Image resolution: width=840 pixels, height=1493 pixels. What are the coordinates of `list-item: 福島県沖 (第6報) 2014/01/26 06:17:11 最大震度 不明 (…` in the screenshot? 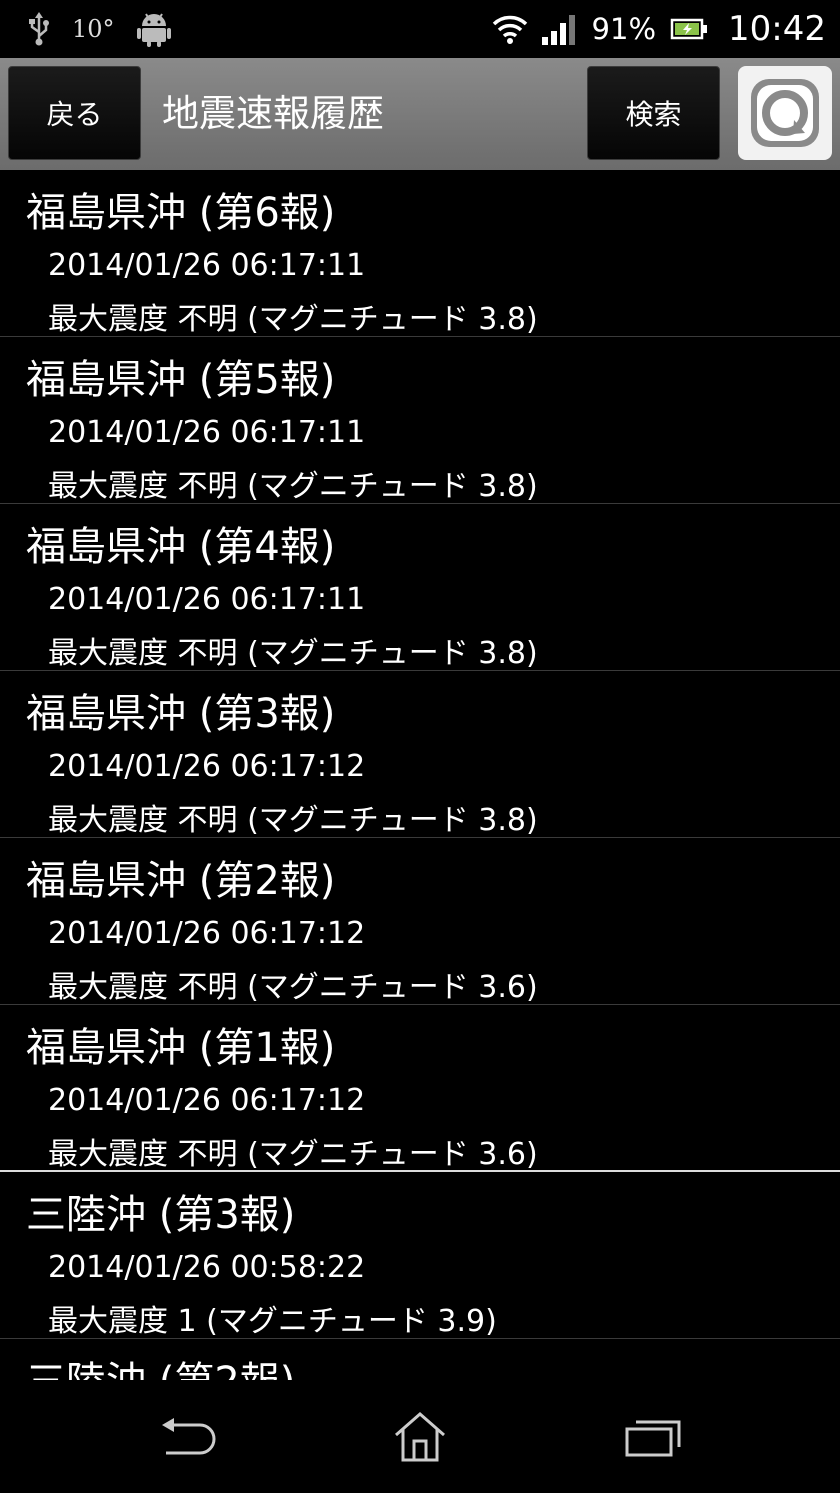 It's located at (420, 253).